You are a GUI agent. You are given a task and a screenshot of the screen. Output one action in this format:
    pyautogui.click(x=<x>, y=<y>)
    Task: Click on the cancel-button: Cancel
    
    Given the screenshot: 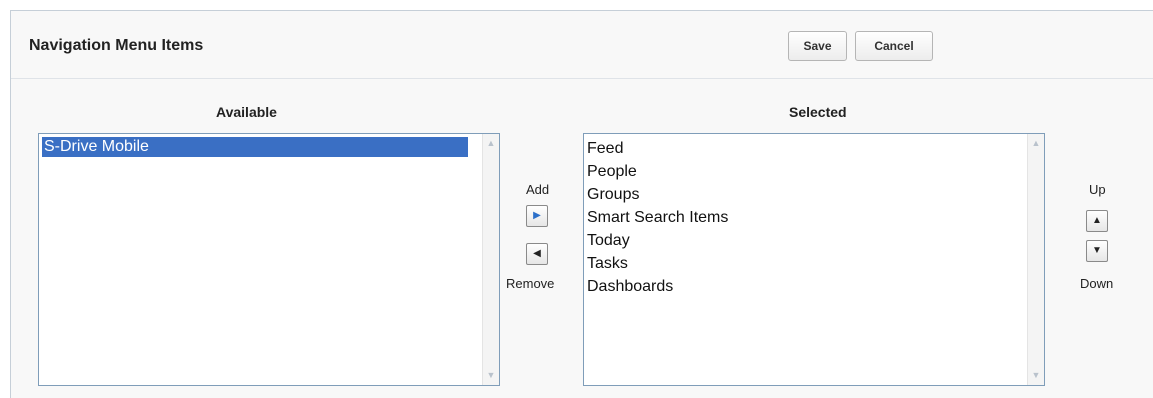 What is the action you would take?
    pyautogui.click(x=894, y=46)
    